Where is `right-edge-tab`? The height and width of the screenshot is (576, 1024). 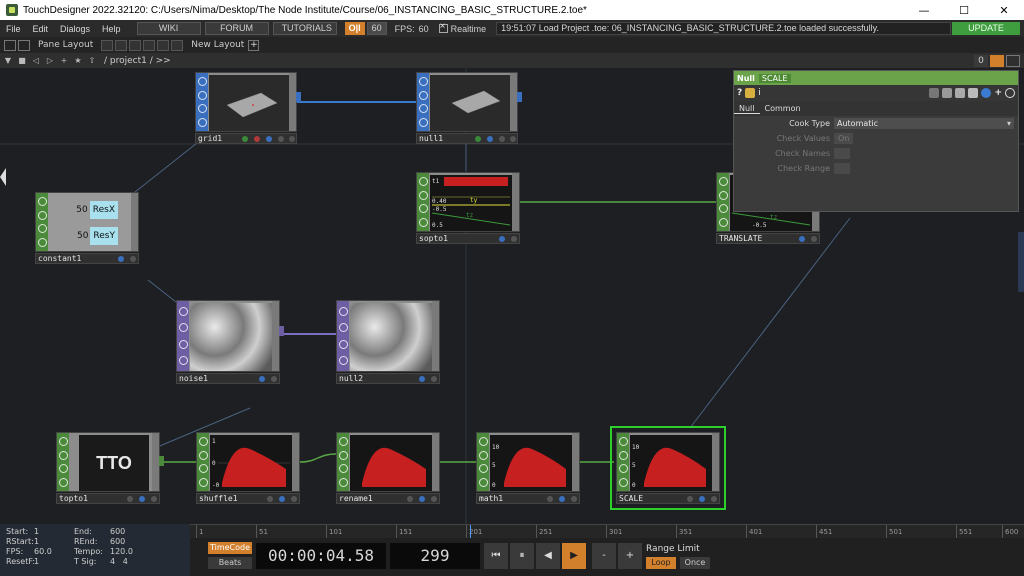
right-edge-tab is located at coordinates (1021, 262).